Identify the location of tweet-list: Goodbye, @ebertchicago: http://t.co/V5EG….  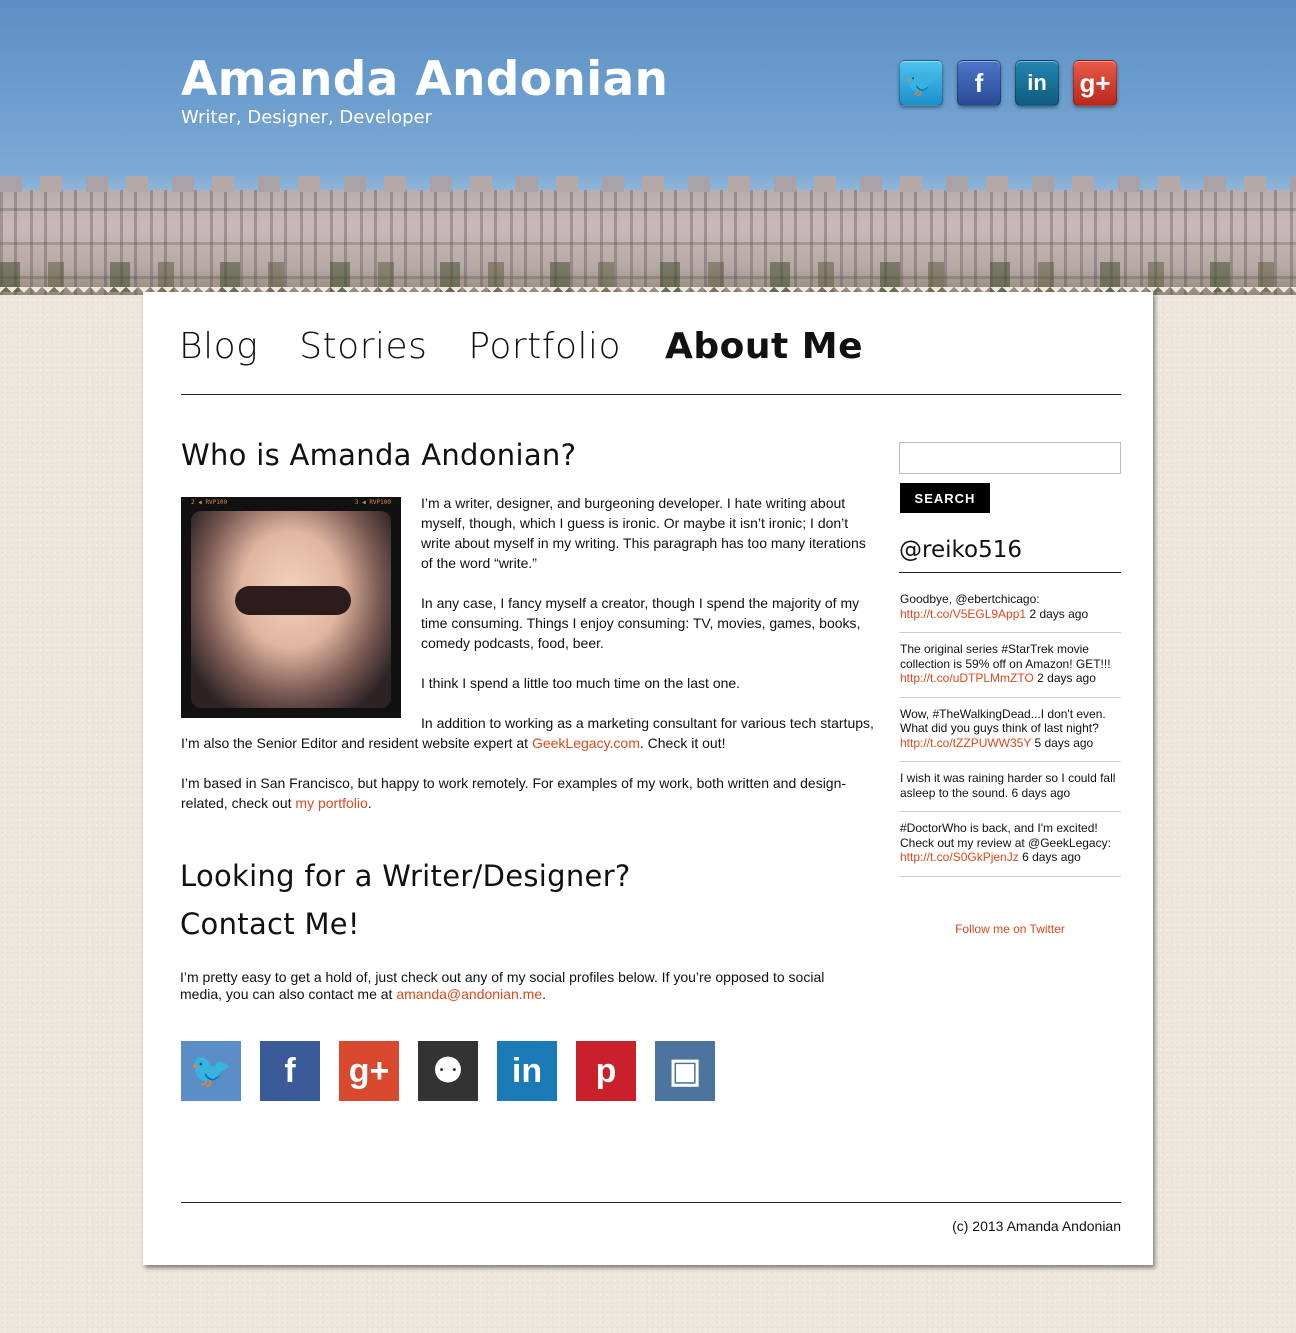
(1010, 730).